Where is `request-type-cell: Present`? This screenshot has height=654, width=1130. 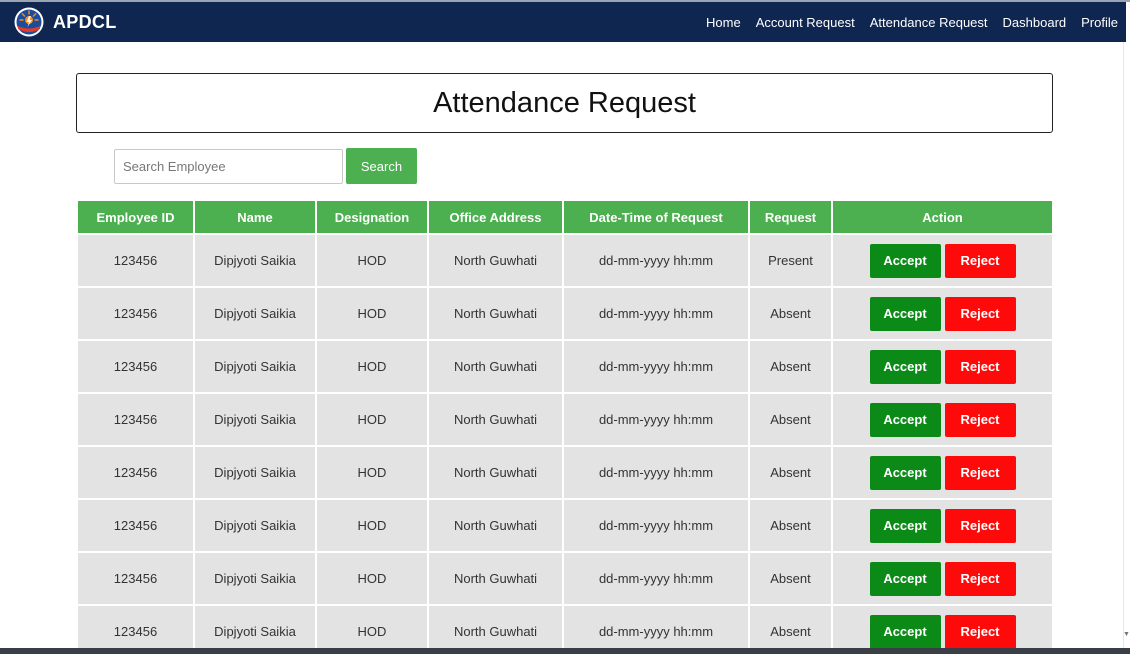
request-type-cell: Present is located at coordinates (790, 260).